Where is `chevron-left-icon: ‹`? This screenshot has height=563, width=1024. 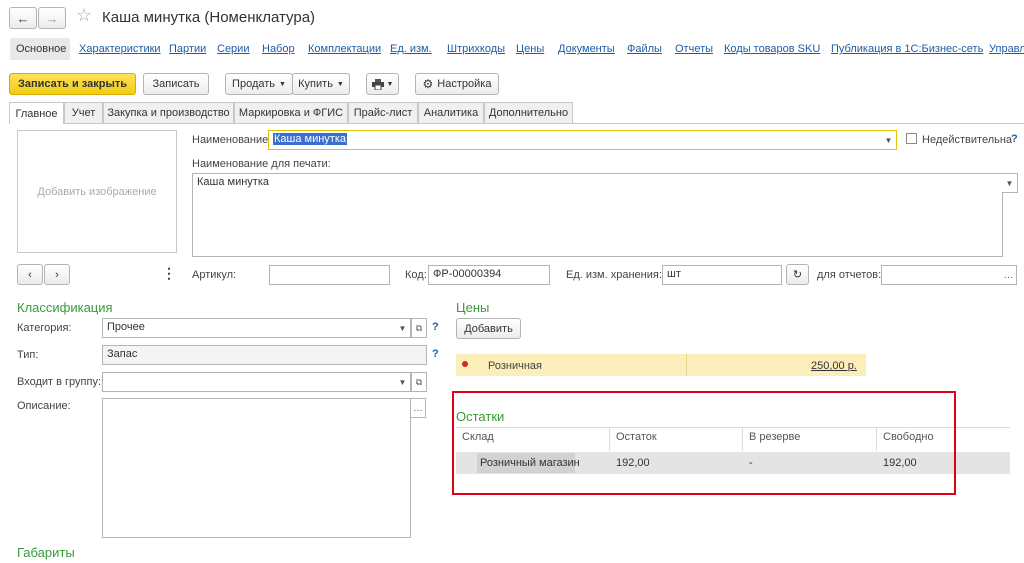
chevron-left-icon: ‹ is located at coordinates (30, 274).